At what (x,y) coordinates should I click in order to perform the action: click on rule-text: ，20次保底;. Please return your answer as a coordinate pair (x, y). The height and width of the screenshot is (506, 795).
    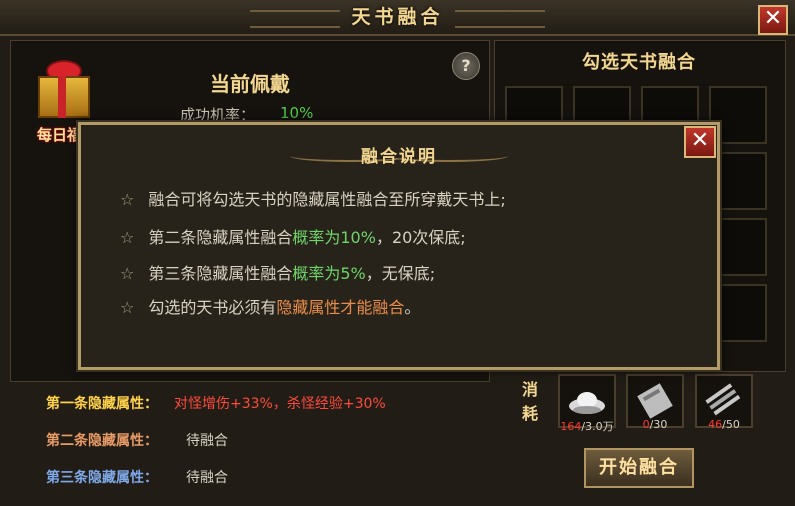
    Looking at the image, I should click on (420, 237).